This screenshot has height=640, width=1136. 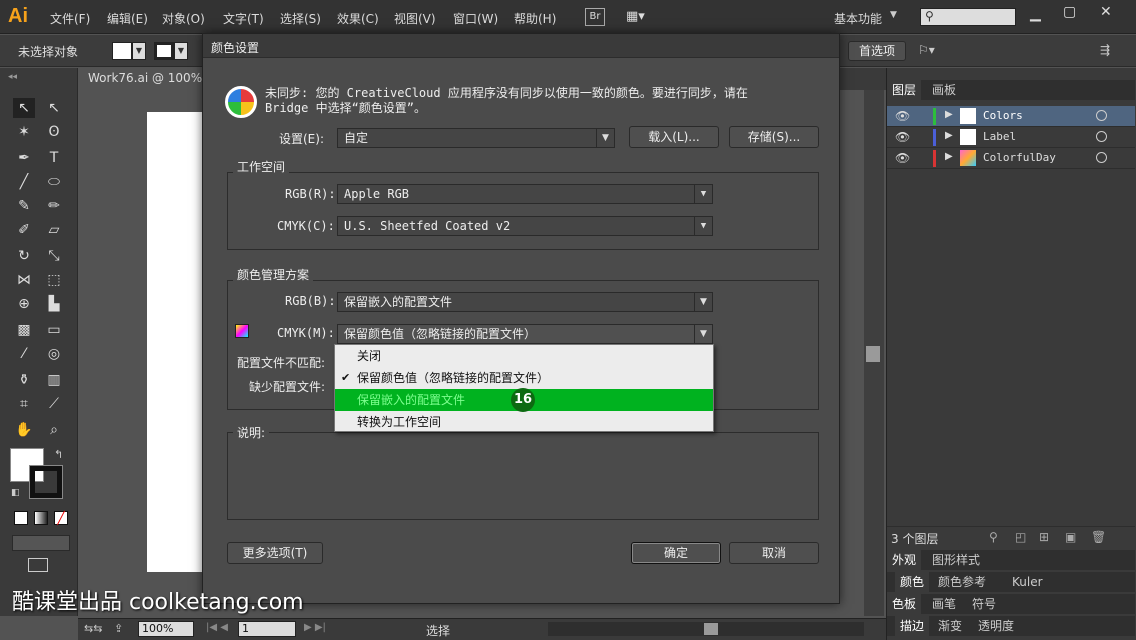 I want to click on tab-swatches: 色板, so click(x=904, y=604).